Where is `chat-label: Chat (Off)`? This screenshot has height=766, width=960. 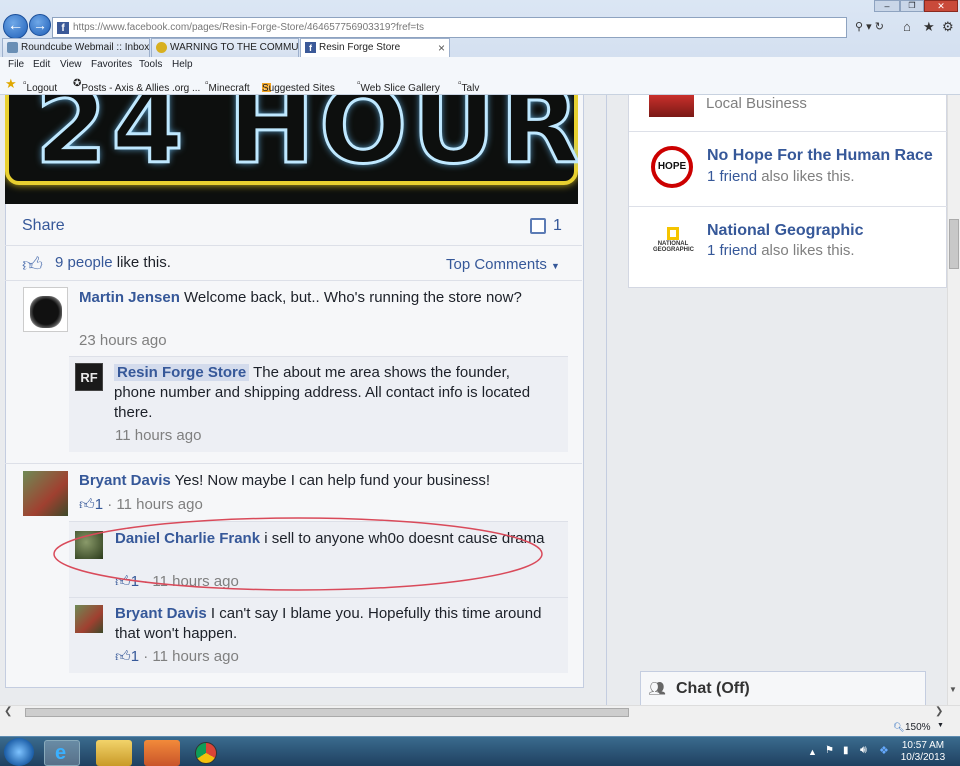 chat-label: Chat (Off) is located at coordinates (713, 688).